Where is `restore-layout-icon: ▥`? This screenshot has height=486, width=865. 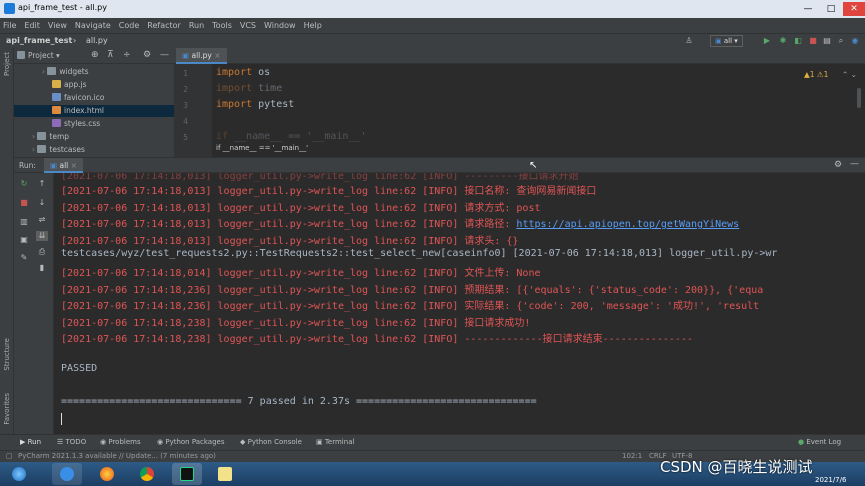 restore-layout-icon: ▥ is located at coordinates (24, 222).